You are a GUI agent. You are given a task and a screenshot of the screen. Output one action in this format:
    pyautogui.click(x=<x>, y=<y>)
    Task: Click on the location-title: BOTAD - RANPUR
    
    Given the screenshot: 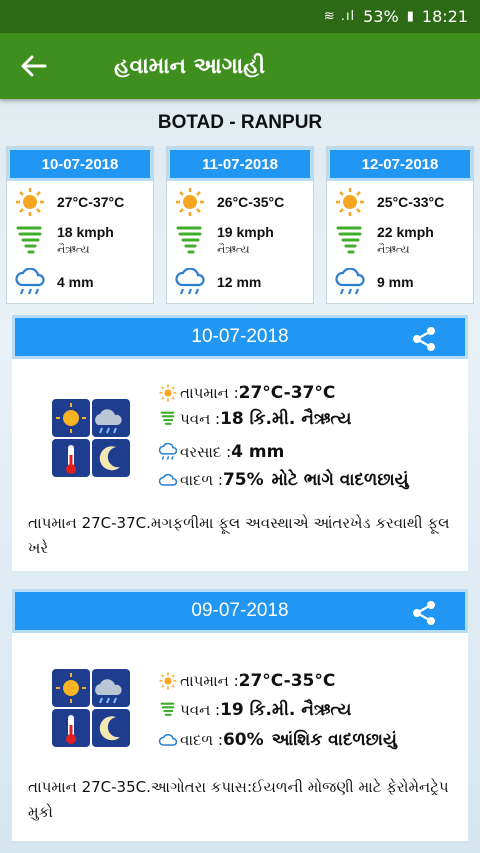 What is the action you would take?
    pyautogui.click(x=240, y=122)
    